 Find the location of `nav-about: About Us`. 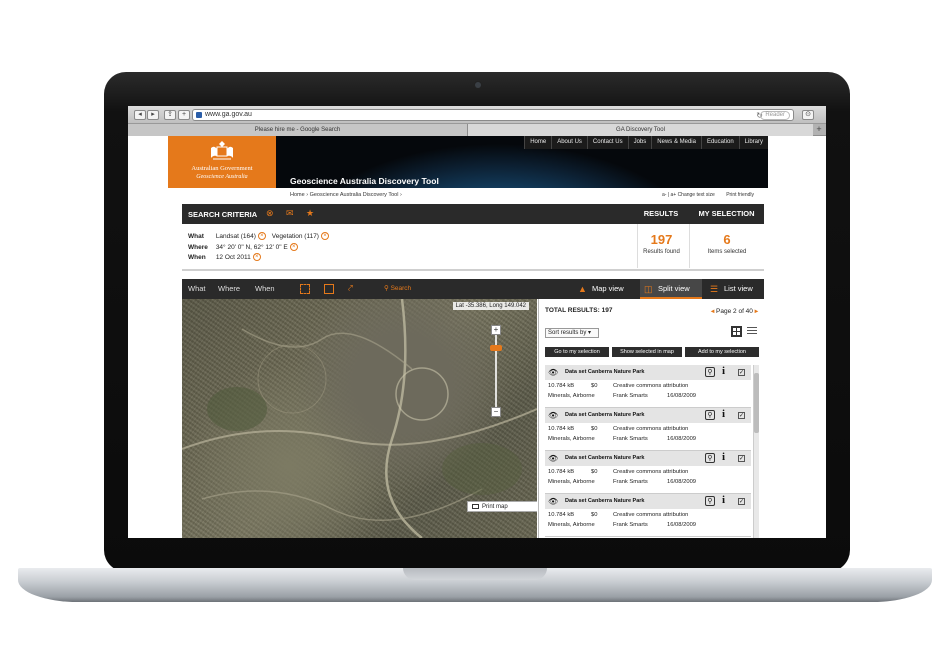

nav-about: About Us is located at coordinates (569, 142).